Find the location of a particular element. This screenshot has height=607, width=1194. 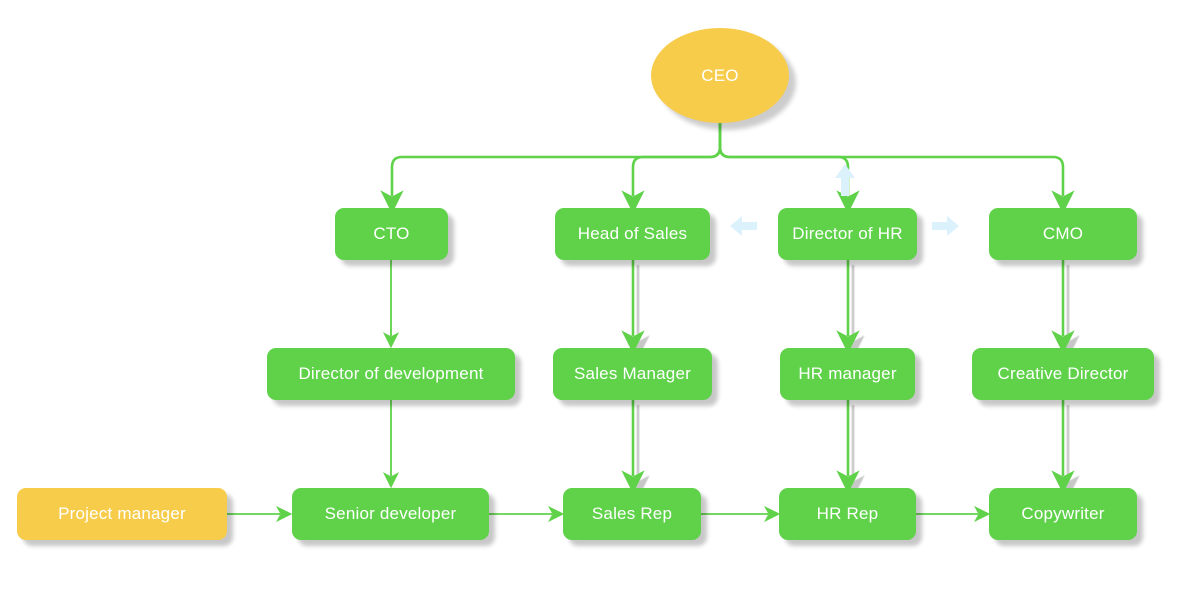

node-label: HR Rep is located at coordinates (847, 513).